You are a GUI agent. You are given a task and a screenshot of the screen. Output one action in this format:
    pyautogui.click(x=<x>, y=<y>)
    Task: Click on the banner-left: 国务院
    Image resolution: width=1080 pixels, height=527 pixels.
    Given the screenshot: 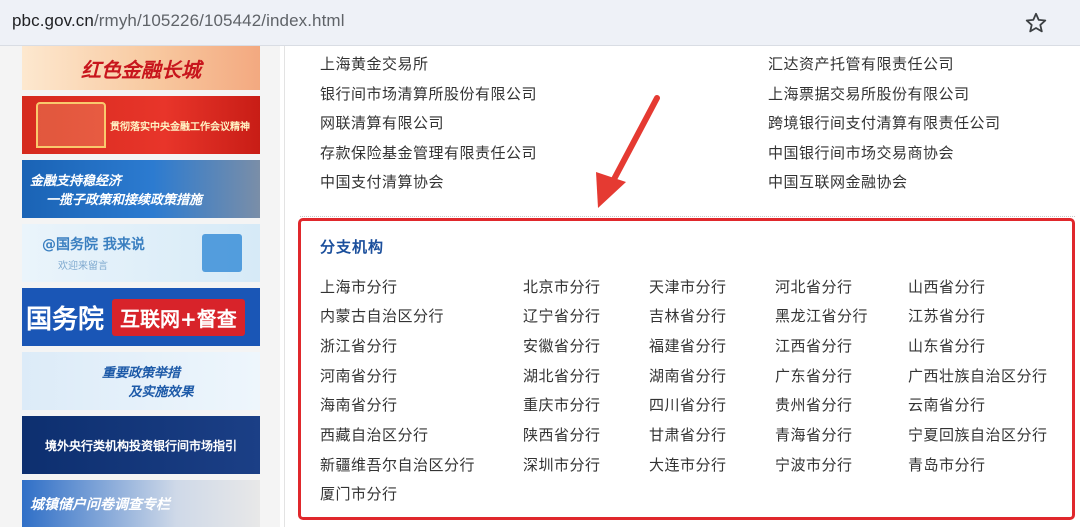 What is the action you would take?
    pyautogui.click(x=65, y=319)
    